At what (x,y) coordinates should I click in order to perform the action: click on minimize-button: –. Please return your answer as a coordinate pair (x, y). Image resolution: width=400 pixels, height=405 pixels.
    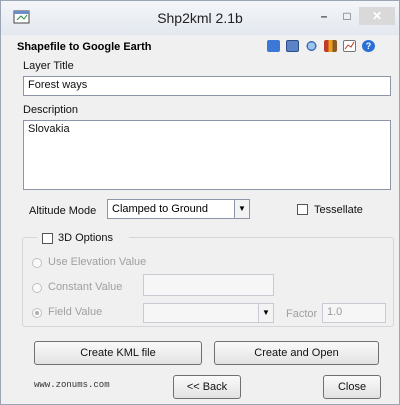
    Looking at the image, I should click on (324, 16).